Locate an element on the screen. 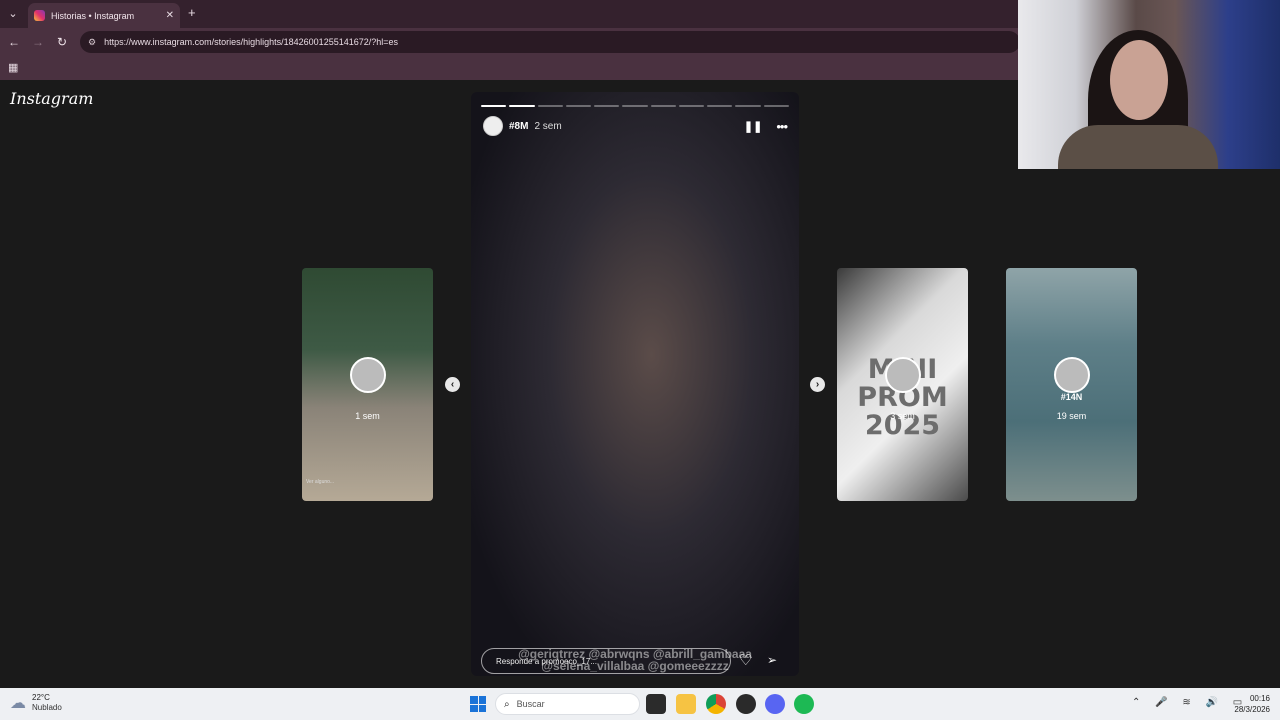  weather-widget: ☁ 22°C Nublado is located at coordinates (36, 703).